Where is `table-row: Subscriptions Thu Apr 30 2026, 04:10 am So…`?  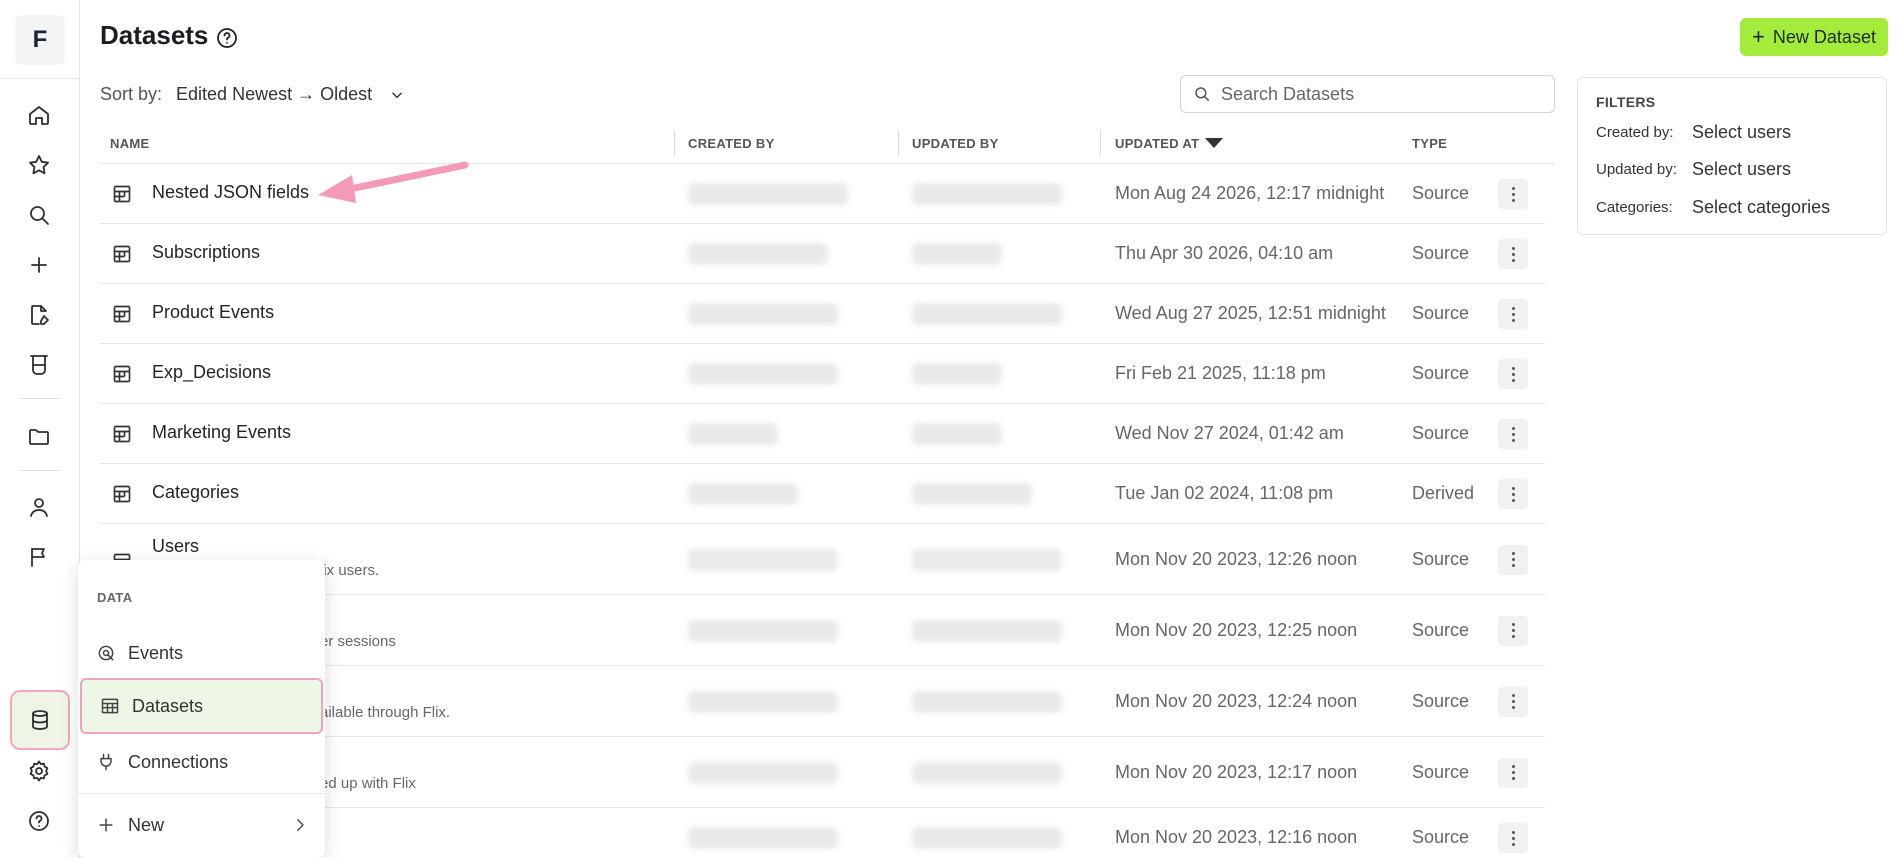 table-row: Subscriptions Thu Apr 30 2026, 04:10 am So… is located at coordinates (822, 254).